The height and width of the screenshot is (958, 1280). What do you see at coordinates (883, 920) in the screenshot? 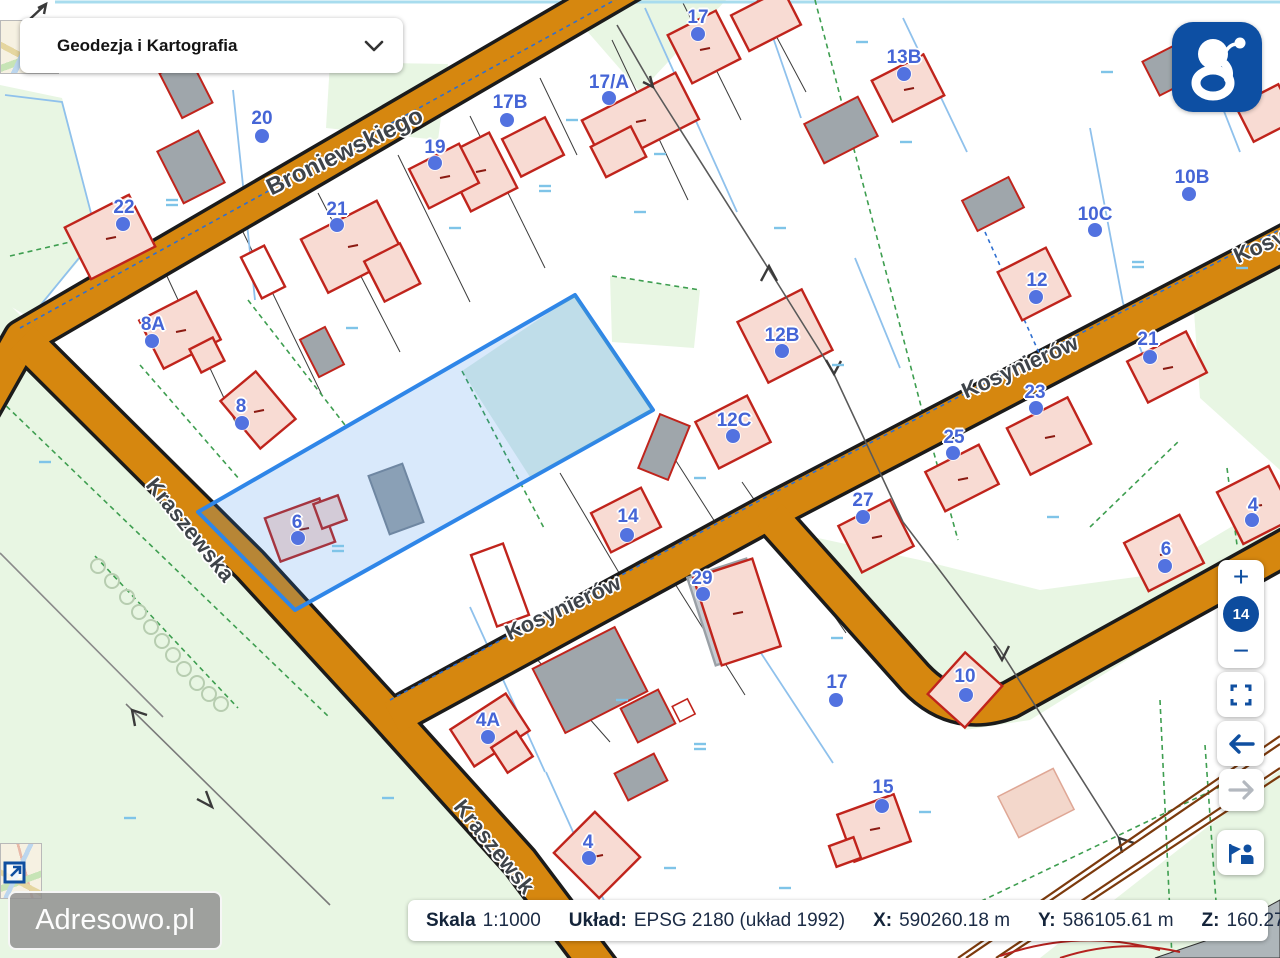
I see `x-label: X:` at bounding box center [883, 920].